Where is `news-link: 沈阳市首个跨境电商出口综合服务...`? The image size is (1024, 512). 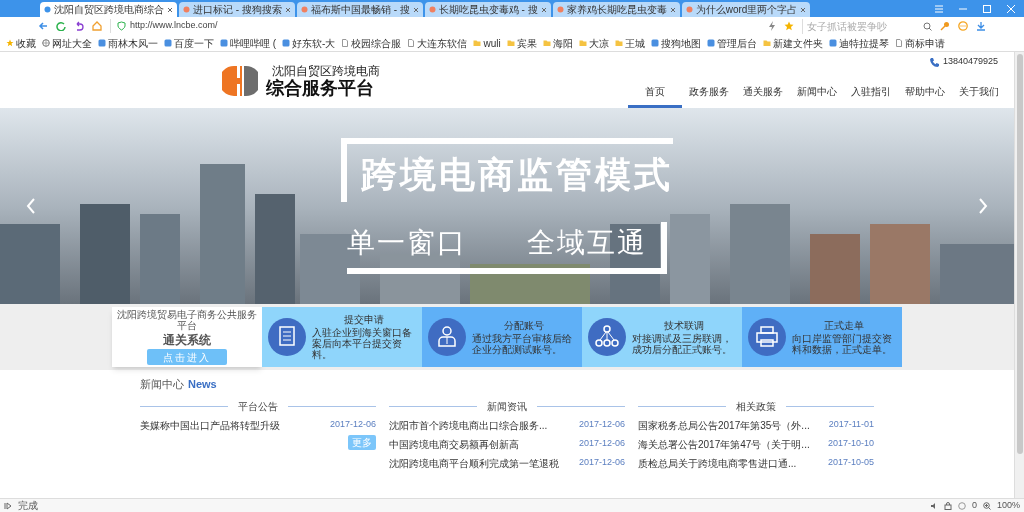
news-link: 沈阳市首个跨境电商出口综合服务... is located at coordinates (468, 425).